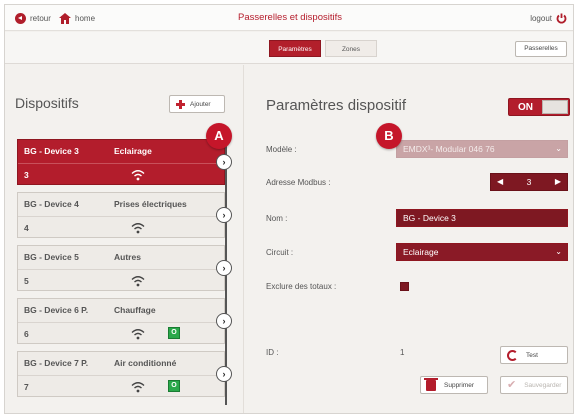 The image size is (578, 418). What do you see at coordinates (219, 136) in the screenshot?
I see `marker-a: A` at bounding box center [219, 136].